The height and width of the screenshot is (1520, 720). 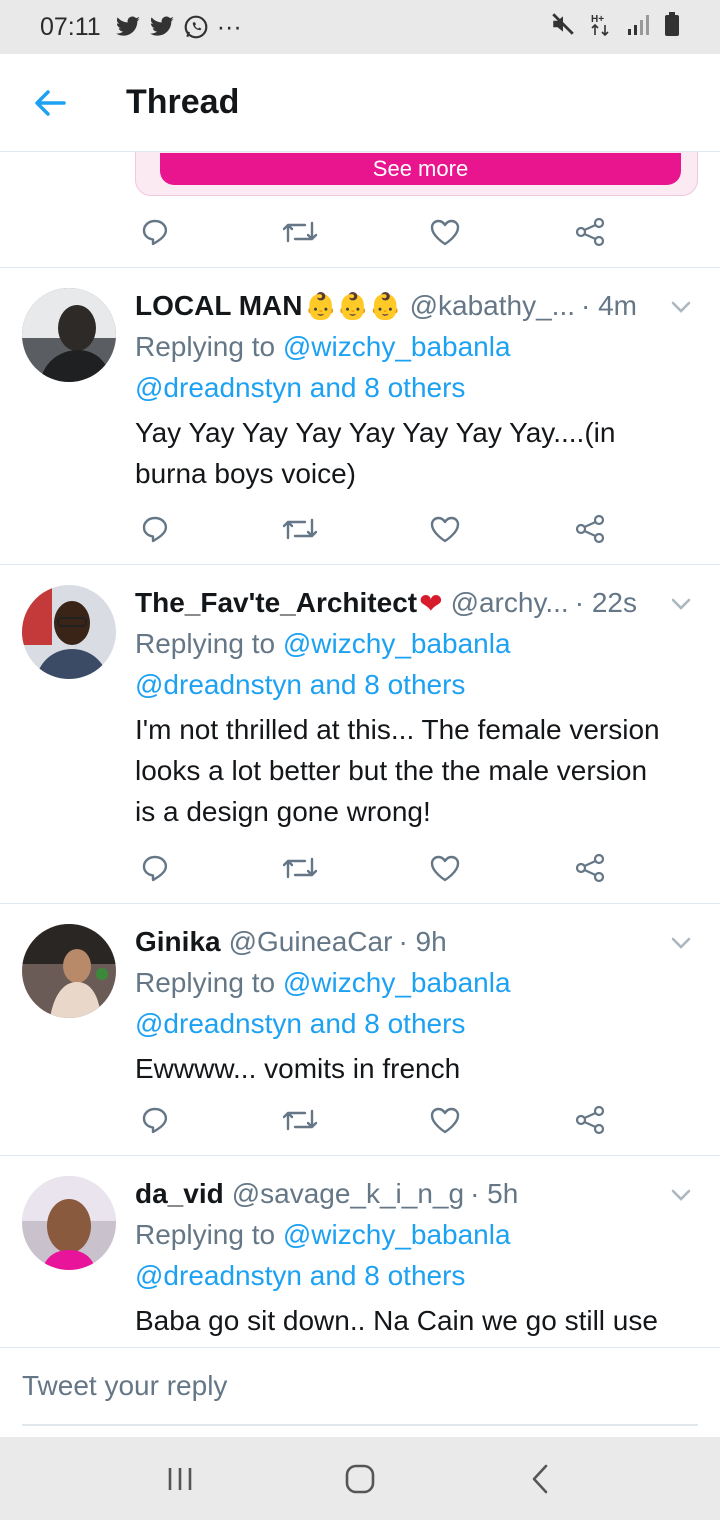 I want to click on system-nav-bar, so click(x=360, y=1478).